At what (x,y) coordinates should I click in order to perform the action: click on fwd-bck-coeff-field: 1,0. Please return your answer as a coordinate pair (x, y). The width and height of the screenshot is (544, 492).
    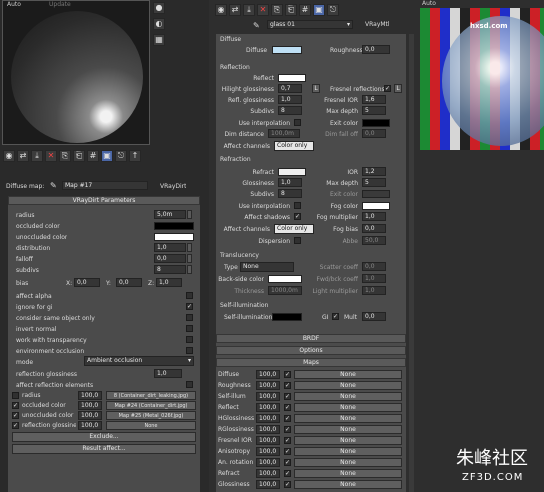
    Looking at the image, I should click on (374, 278).